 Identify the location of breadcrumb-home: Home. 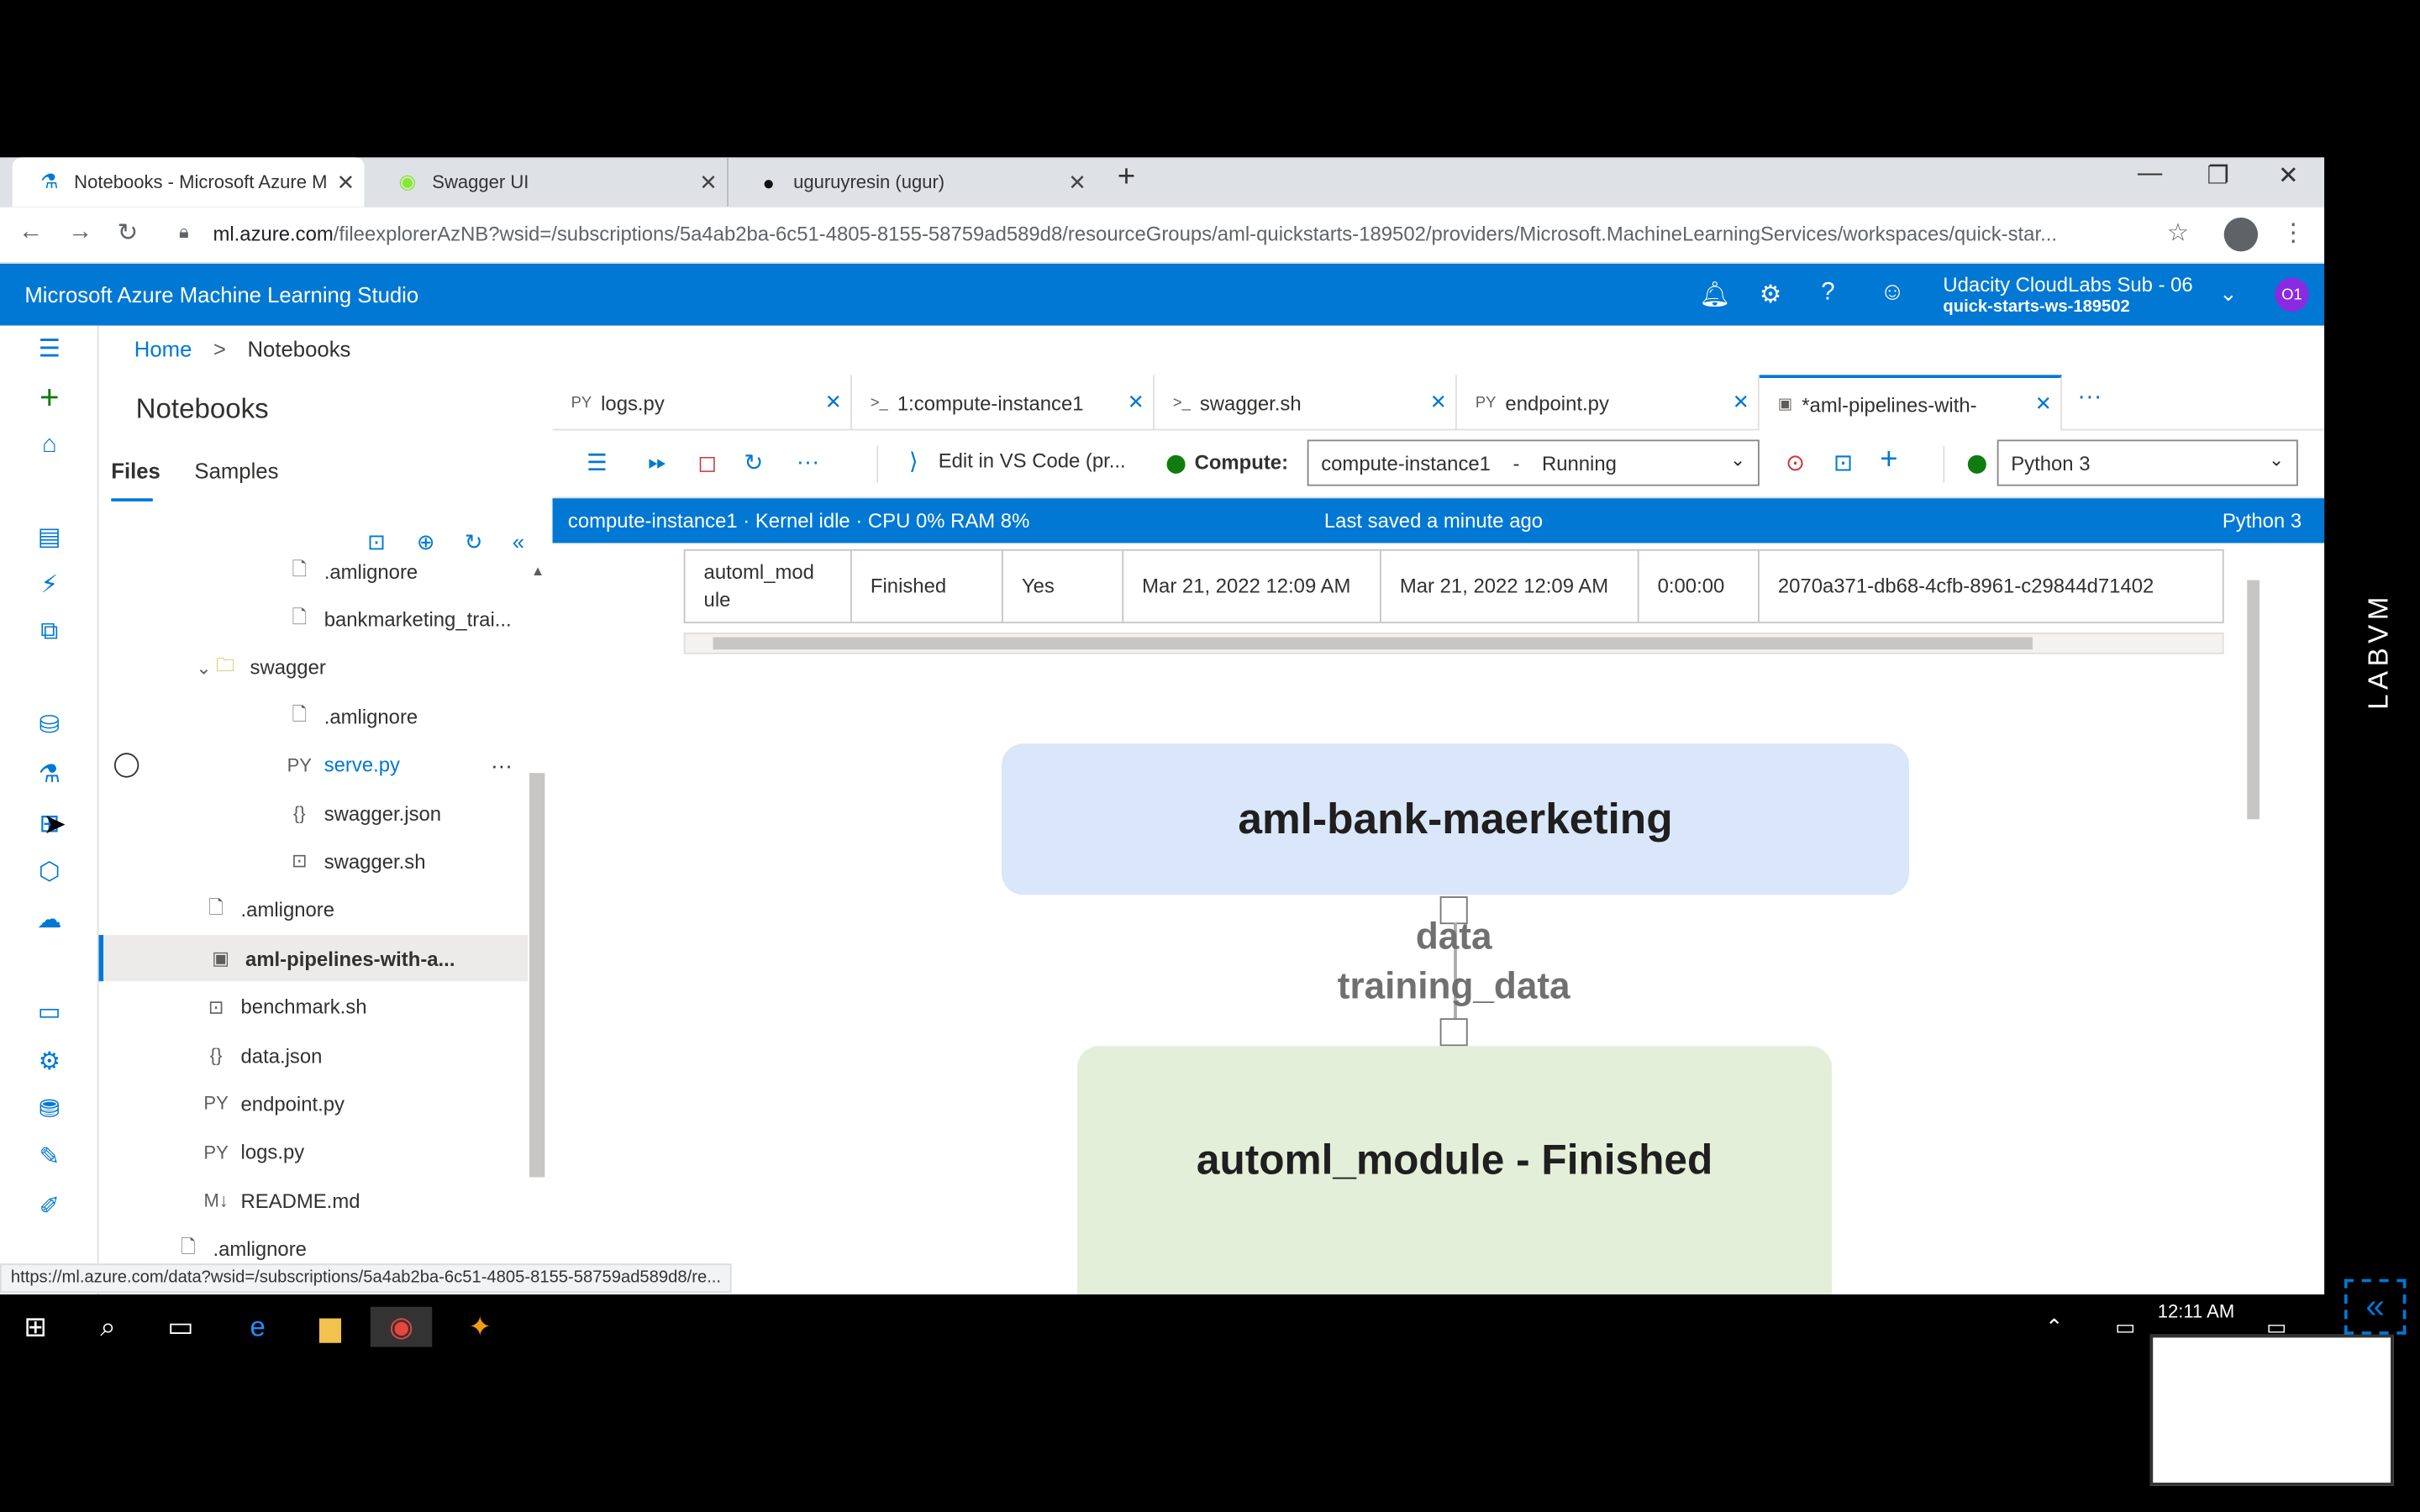
(163, 348).